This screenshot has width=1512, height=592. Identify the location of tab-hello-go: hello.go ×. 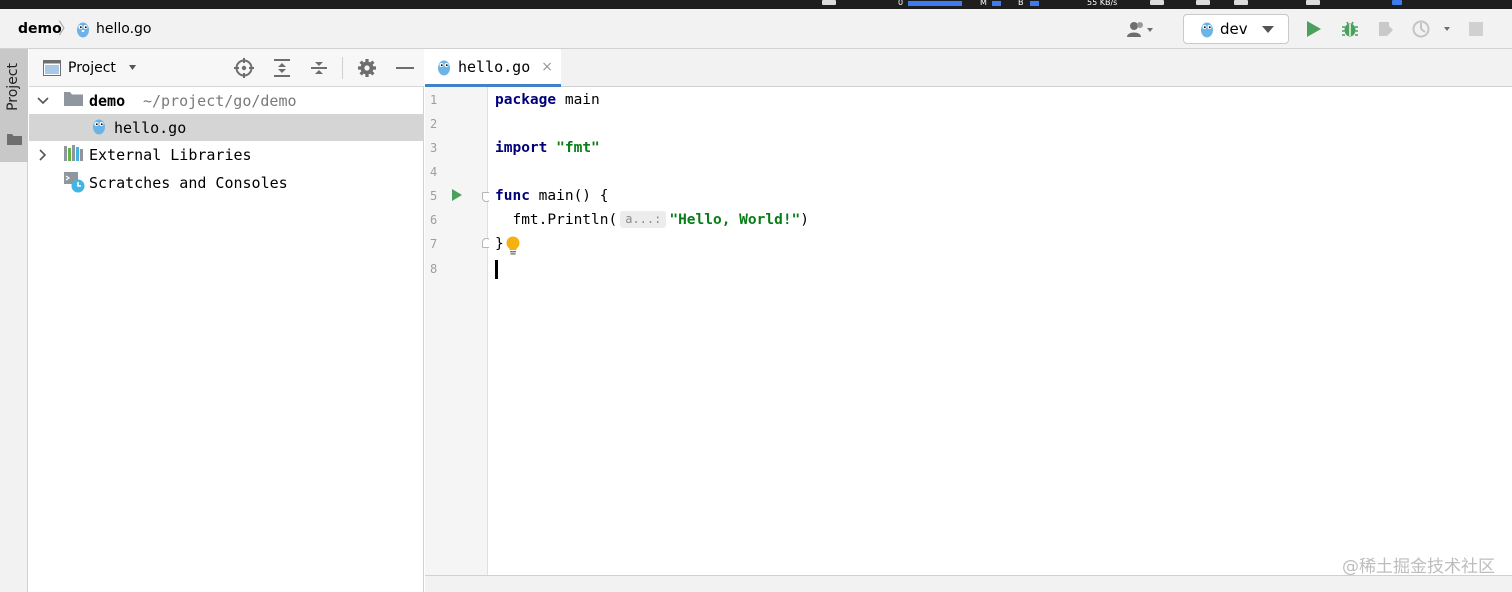
(493, 68).